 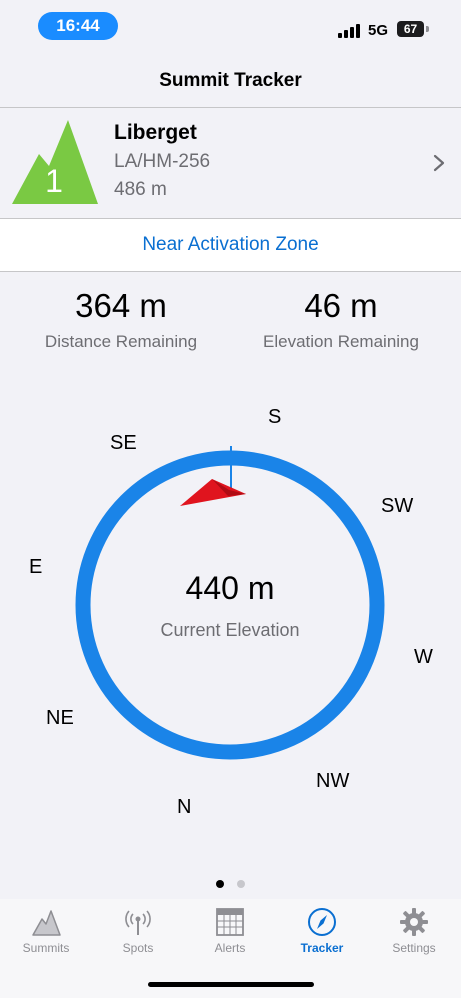 I want to click on tab-settings: Settings, so click(x=414, y=934).